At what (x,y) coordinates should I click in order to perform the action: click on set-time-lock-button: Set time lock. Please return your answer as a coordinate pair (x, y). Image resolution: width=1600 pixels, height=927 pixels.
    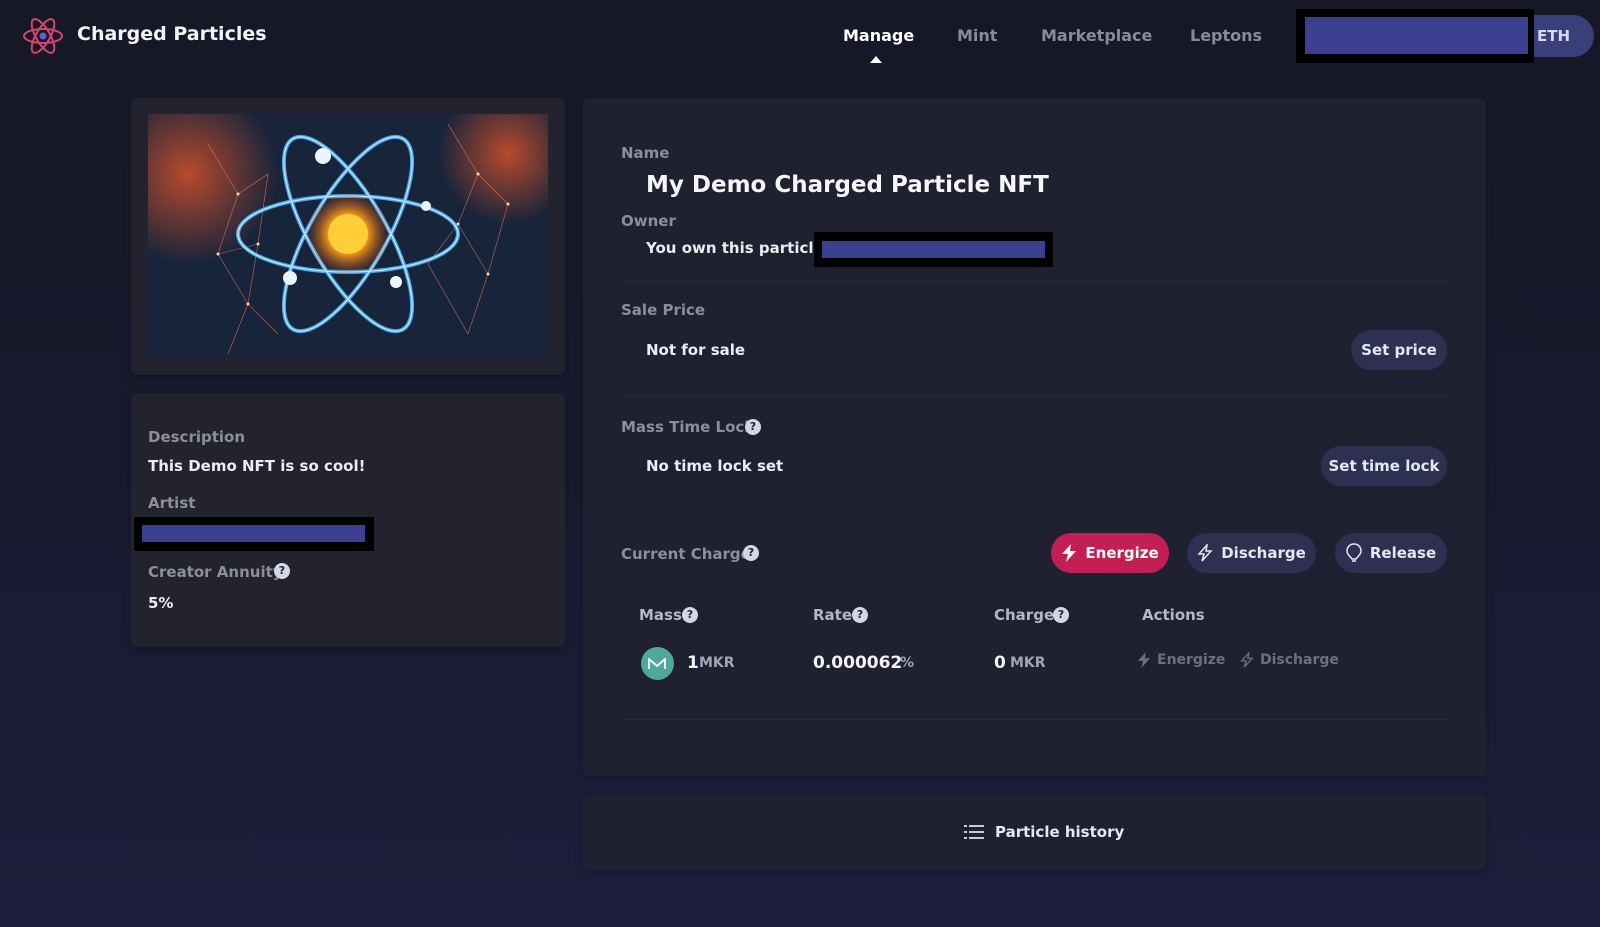
    Looking at the image, I should click on (1384, 466).